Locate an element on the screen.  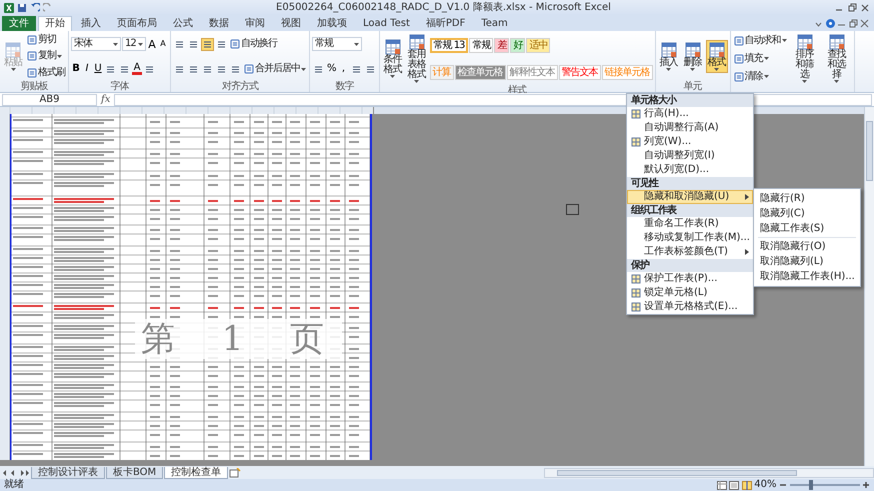
ribbon-tab: 加载项 is located at coordinates (332, 23).